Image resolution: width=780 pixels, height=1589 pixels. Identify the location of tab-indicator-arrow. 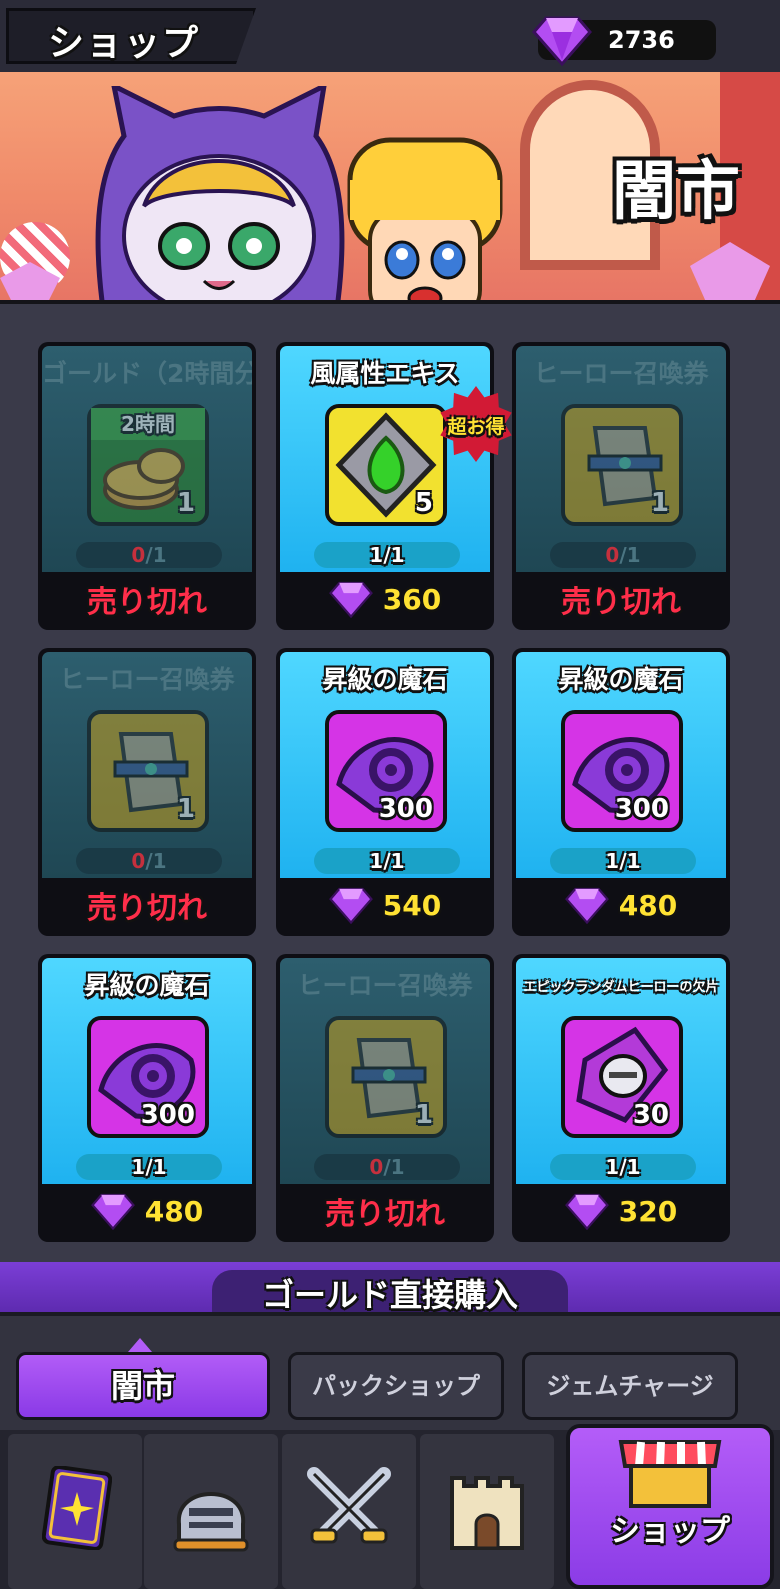
(140, 1345).